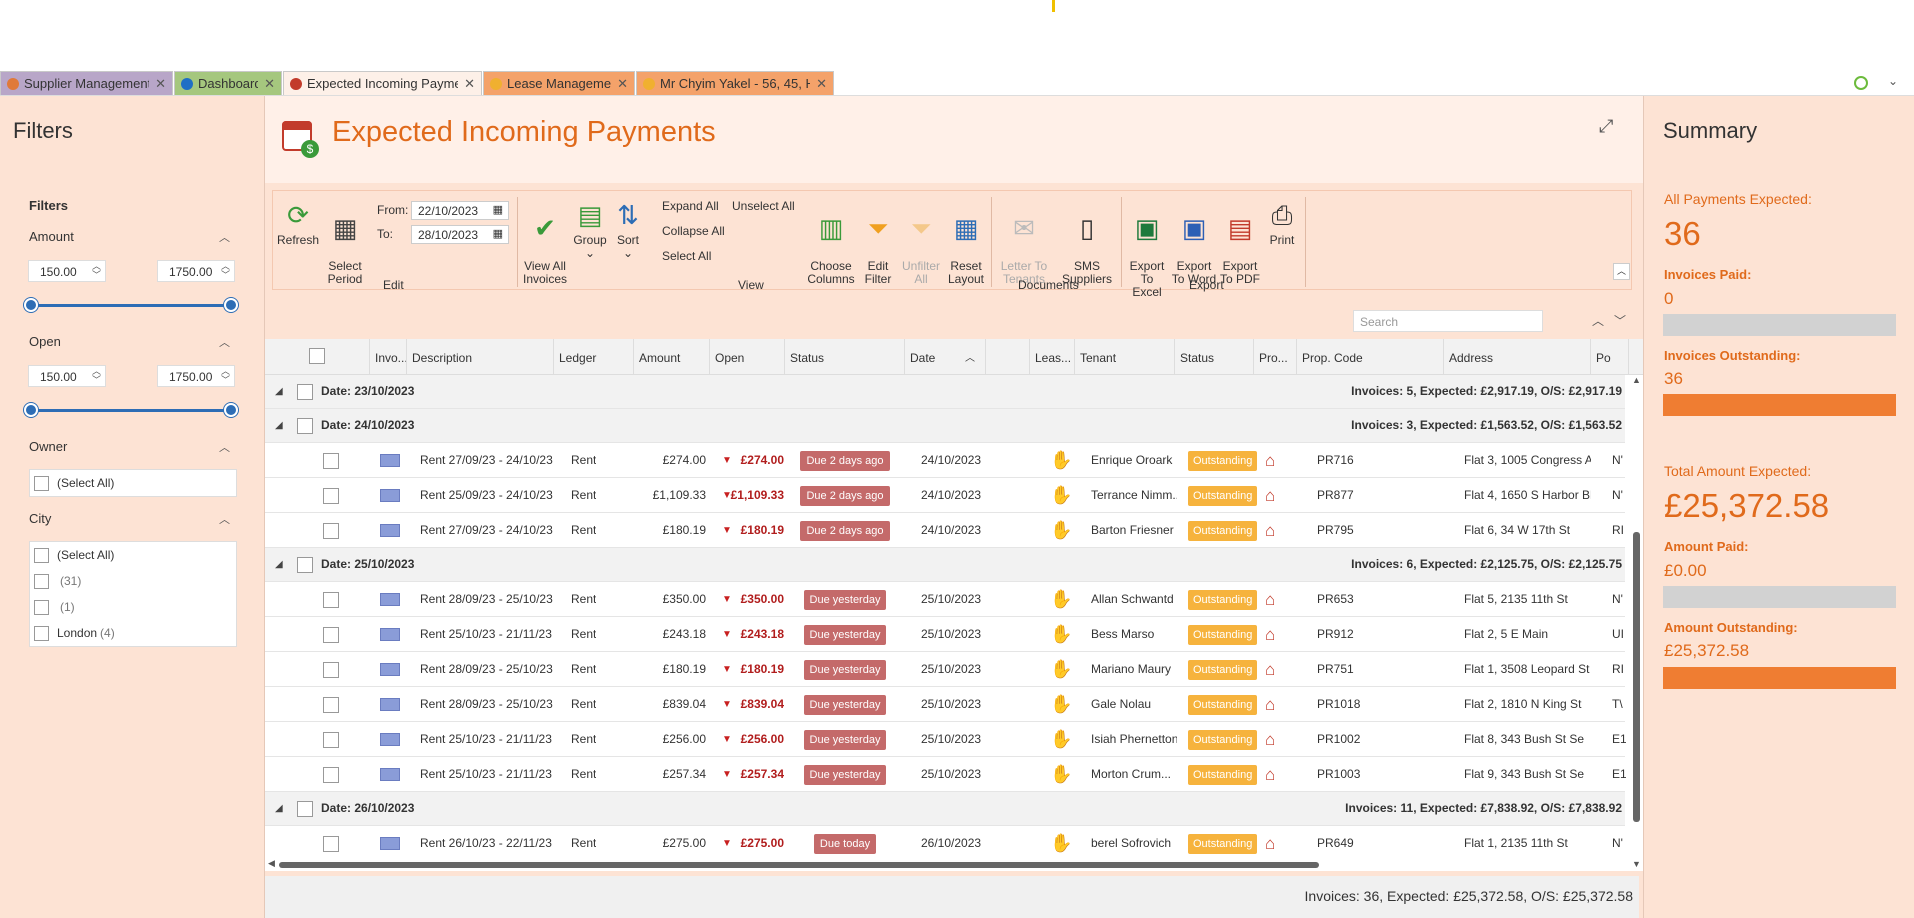 The image size is (1914, 918). Describe the element at coordinates (831, 242) in the screenshot. I see `choose-columns-button: ▥ Choose Columns` at that location.